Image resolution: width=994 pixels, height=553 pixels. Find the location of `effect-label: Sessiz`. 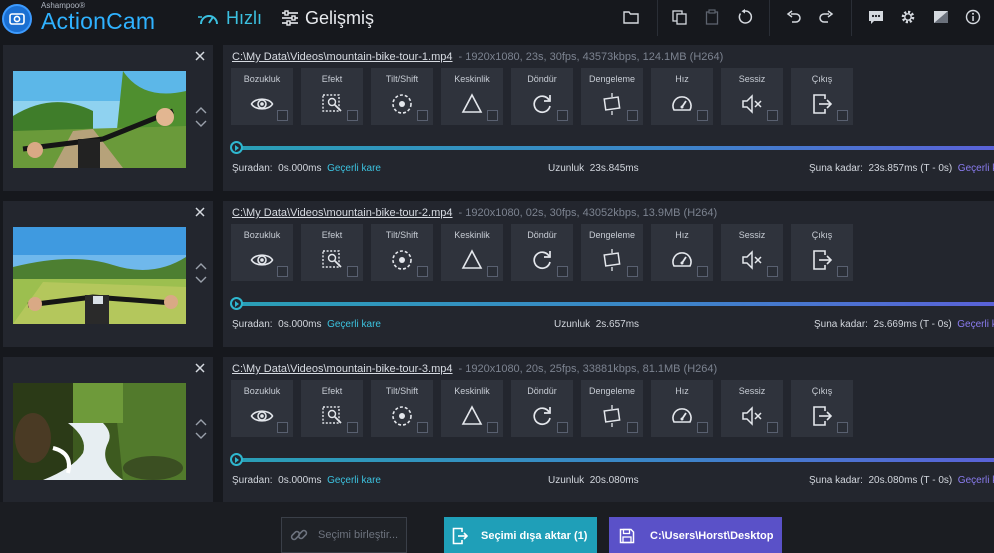

effect-label: Sessiz is located at coordinates (752, 391).